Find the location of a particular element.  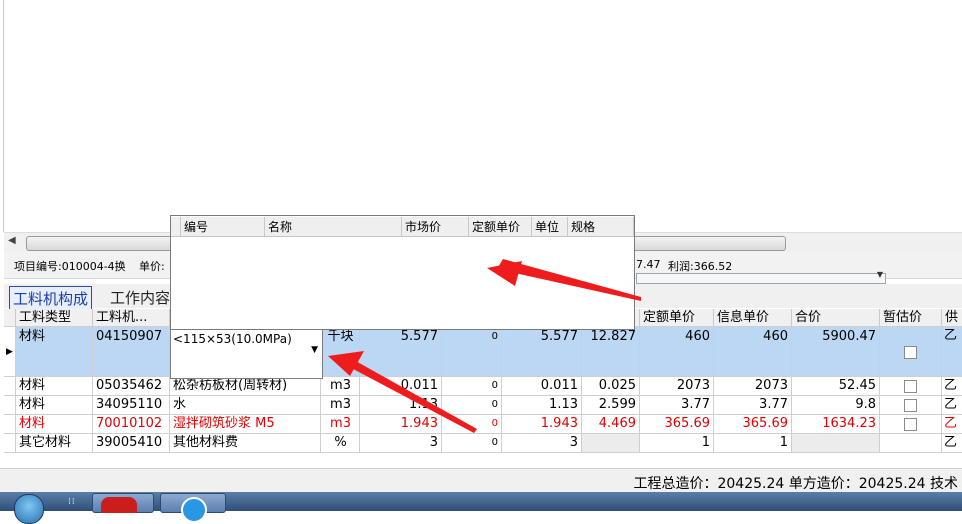

annotation-arrow-upper-head is located at coordinates (504, 273).